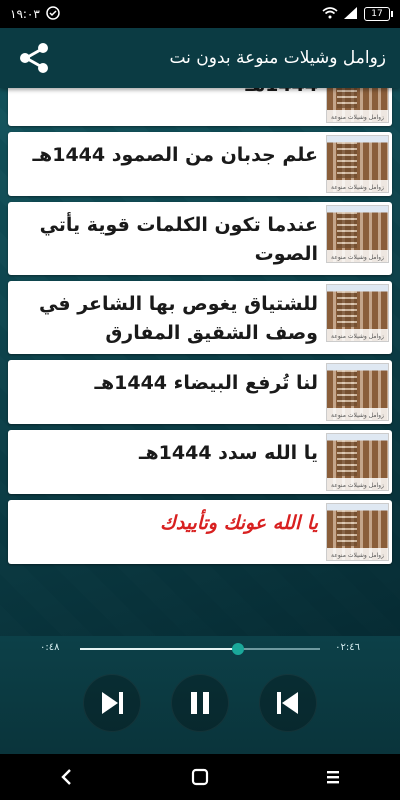  I want to click on track-title: يا الله سدد 1444هـ, so click(228, 453).